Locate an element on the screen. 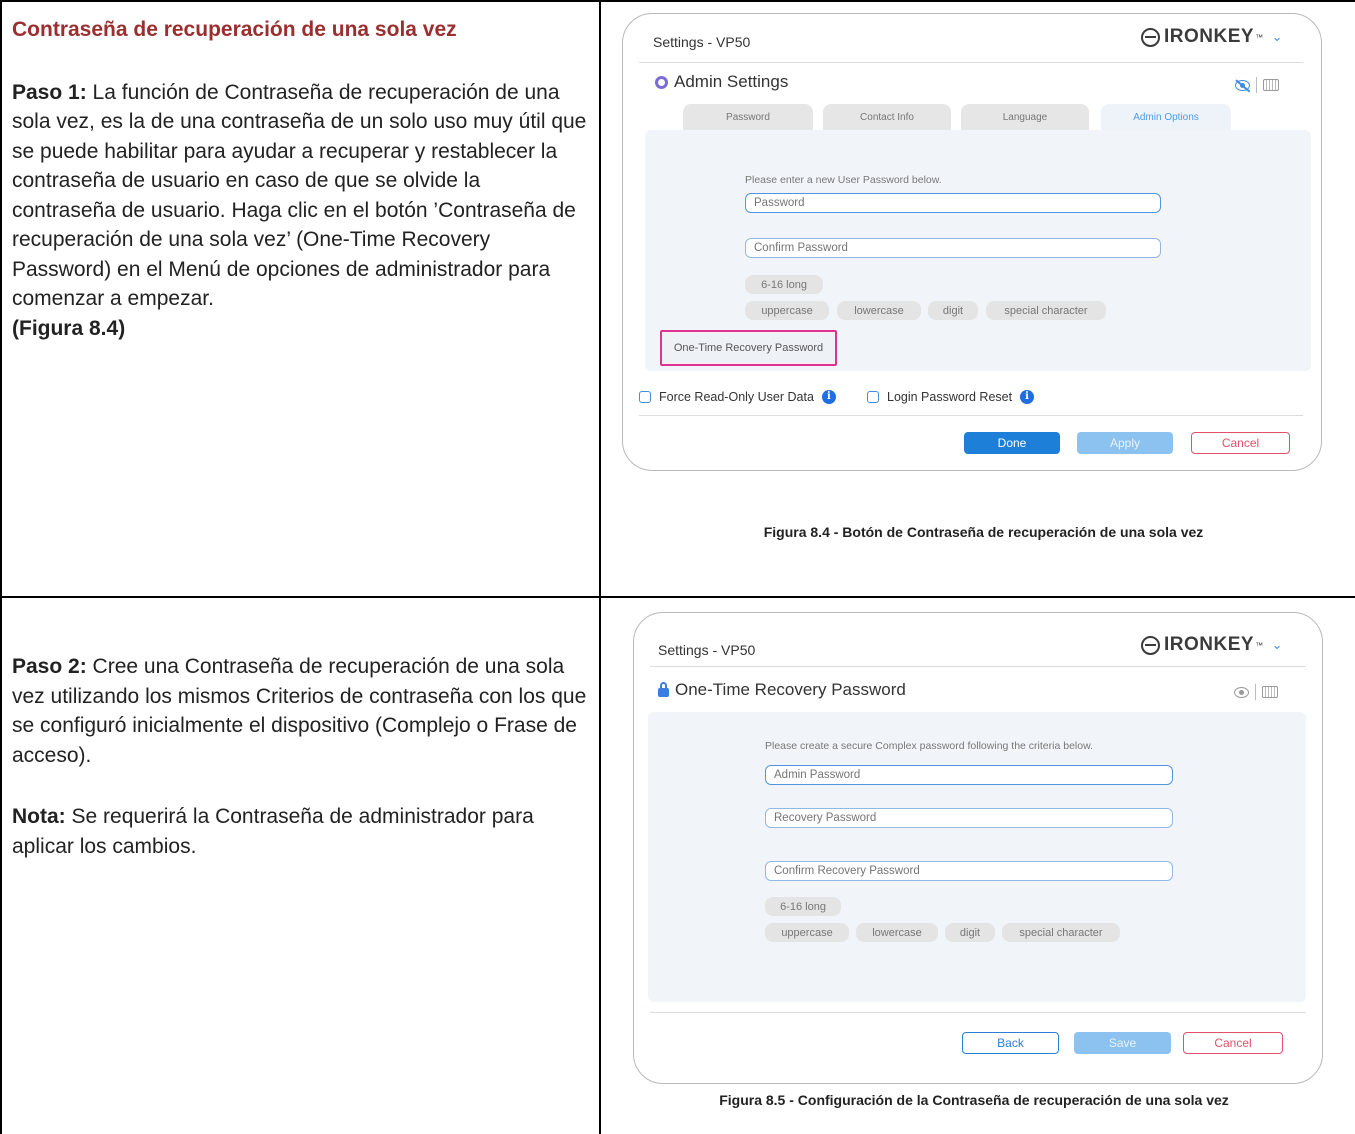 Image resolution: width=1355 pixels, height=1134 pixels. recovery-password-input is located at coordinates (969, 818).